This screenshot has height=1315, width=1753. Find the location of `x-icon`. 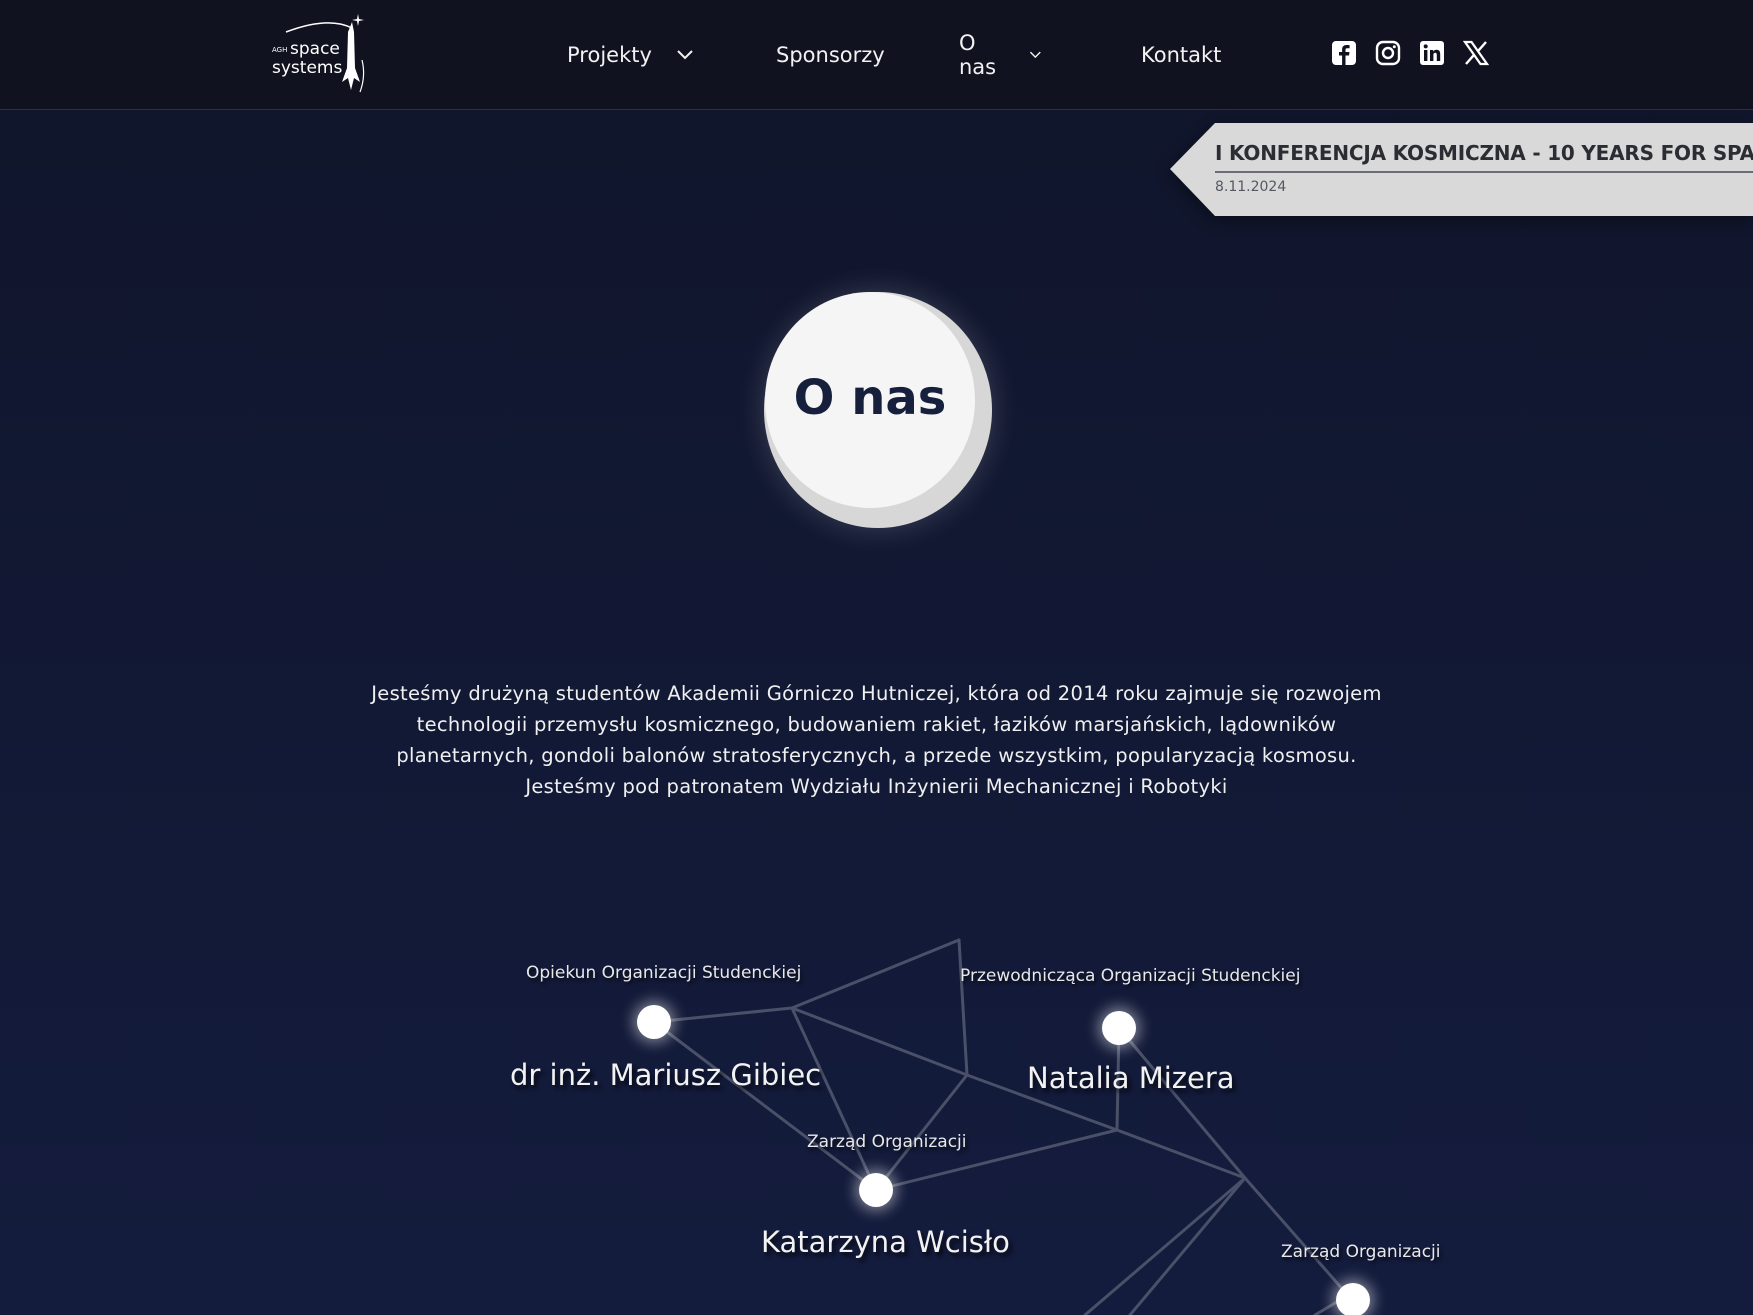

x-icon is located at coordinates (1476, 53).